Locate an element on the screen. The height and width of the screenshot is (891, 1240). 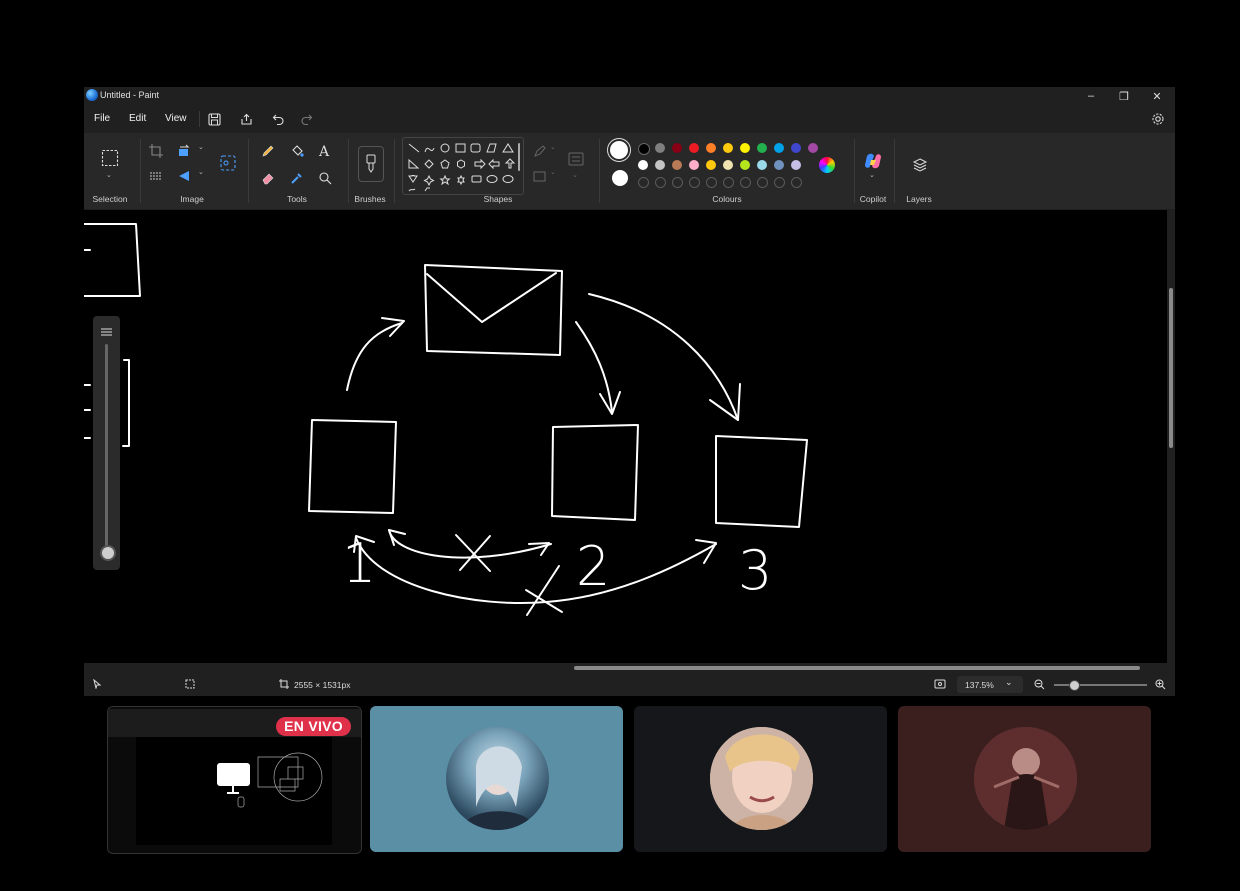
secondary-colour is located at coordinates (620, 178).